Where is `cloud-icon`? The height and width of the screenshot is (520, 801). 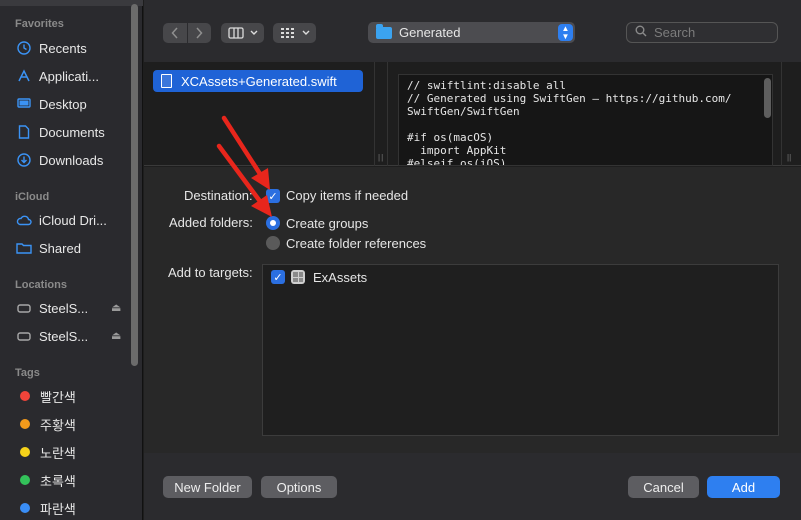
cloud-icon is located at coordinates (24, 220).